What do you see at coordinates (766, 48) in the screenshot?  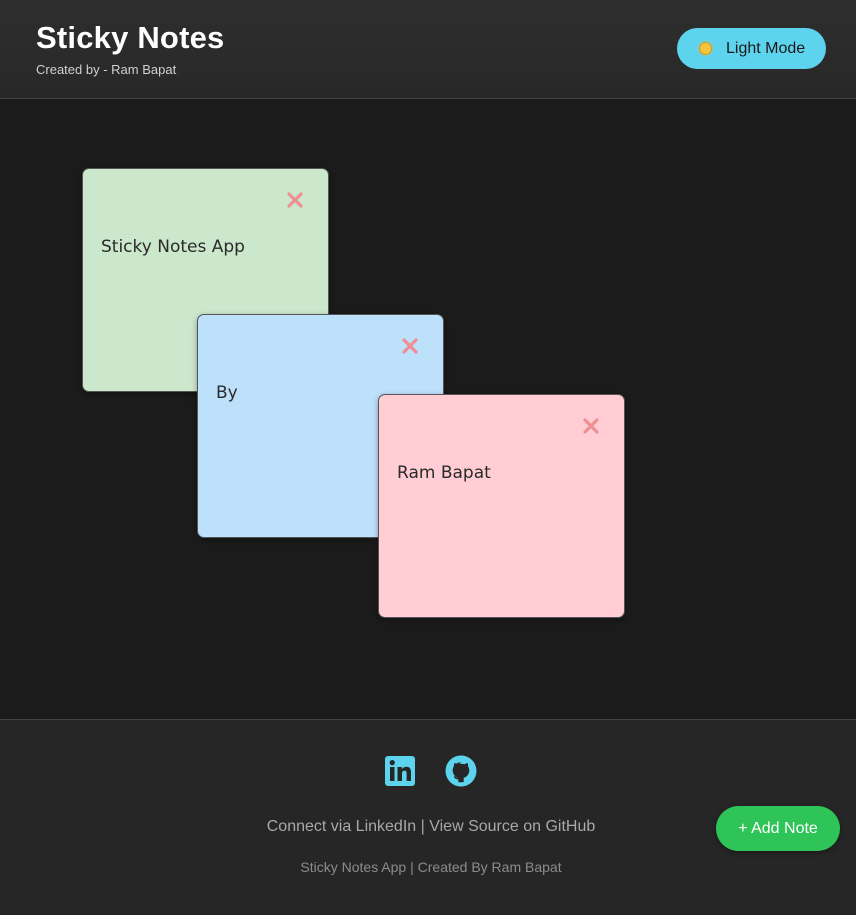 I see `theme-toggle-label: Light Mode` at bounding box center [766, 48].